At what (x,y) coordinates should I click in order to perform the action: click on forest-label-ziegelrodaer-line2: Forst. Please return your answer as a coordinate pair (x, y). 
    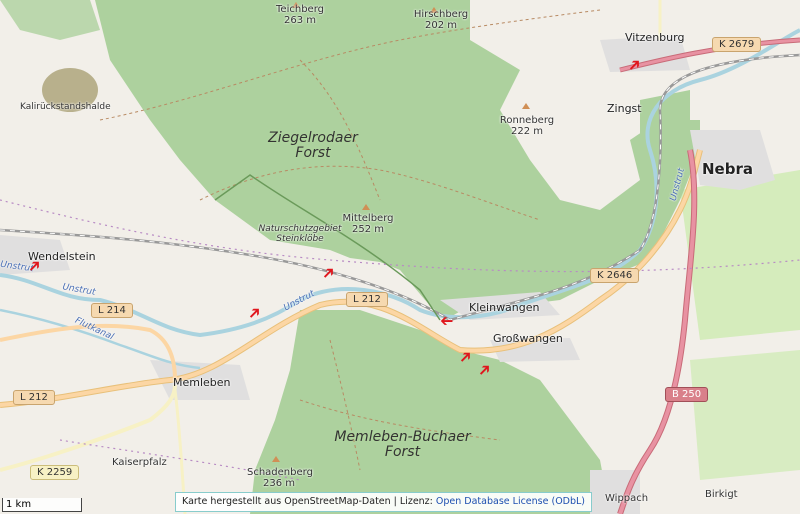
    Looking at the image, I should click on (313, 153).